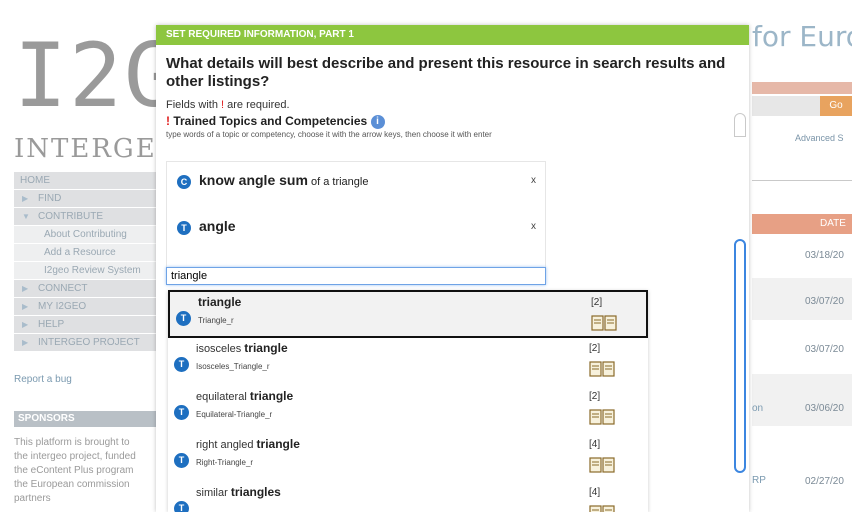  Describe the element at coordinates (802, 88) in the screenshot. I see `top-bar` at that location.